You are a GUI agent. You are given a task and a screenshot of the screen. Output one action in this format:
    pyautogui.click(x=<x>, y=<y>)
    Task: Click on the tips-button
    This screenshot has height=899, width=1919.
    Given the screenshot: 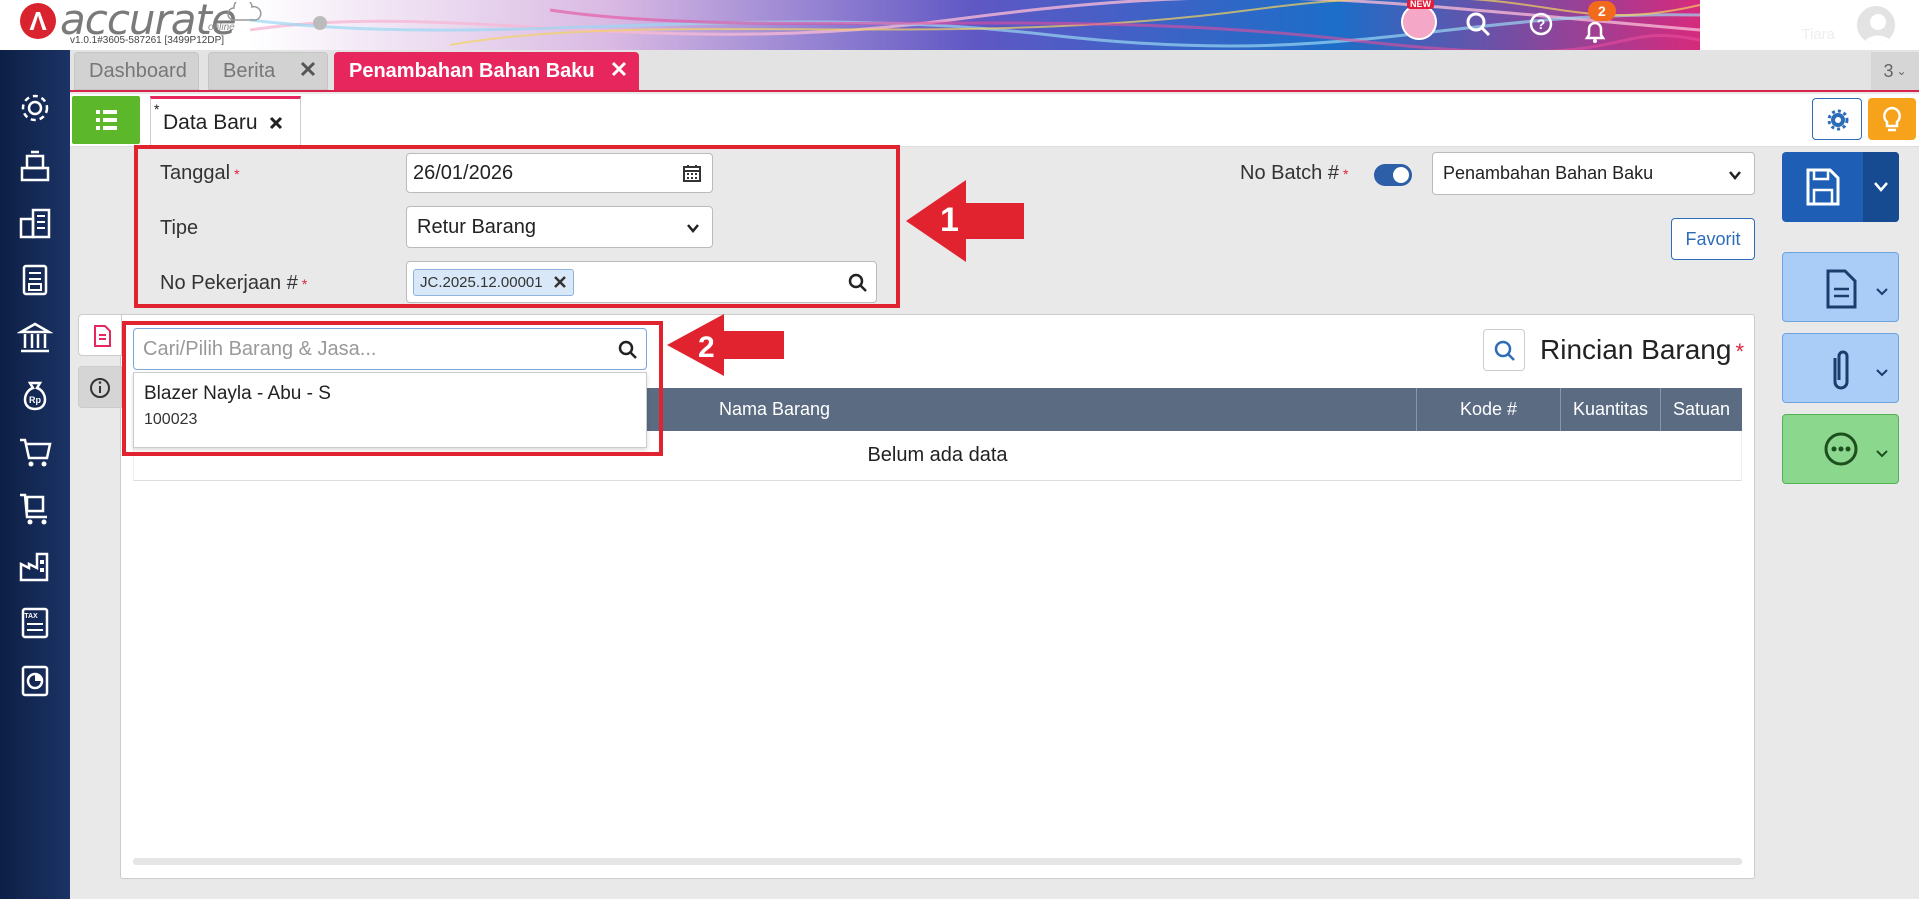 What is the action you would take?
    pyautogui.click(x=1892, y=119)
    